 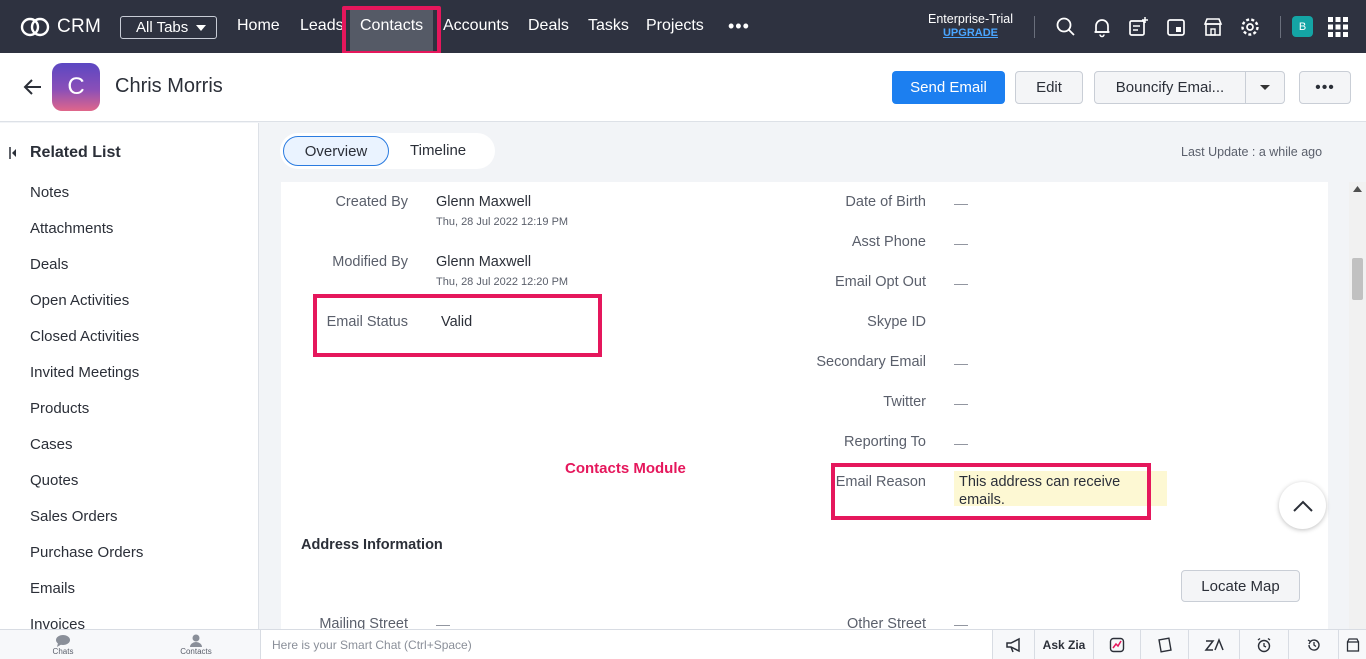 I want to click on nav-leads: Leads, so click(x=322, y=26).